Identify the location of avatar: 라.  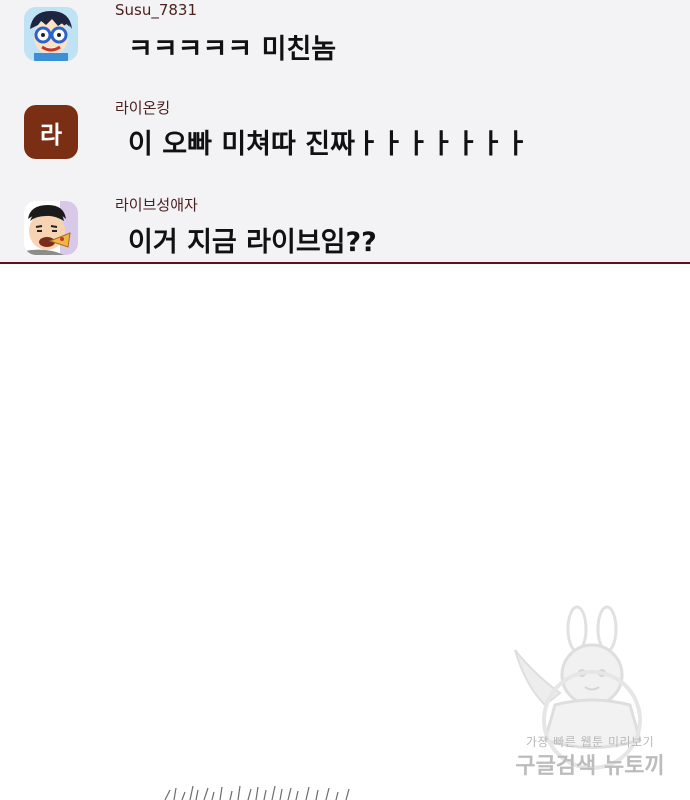
(51, 132).